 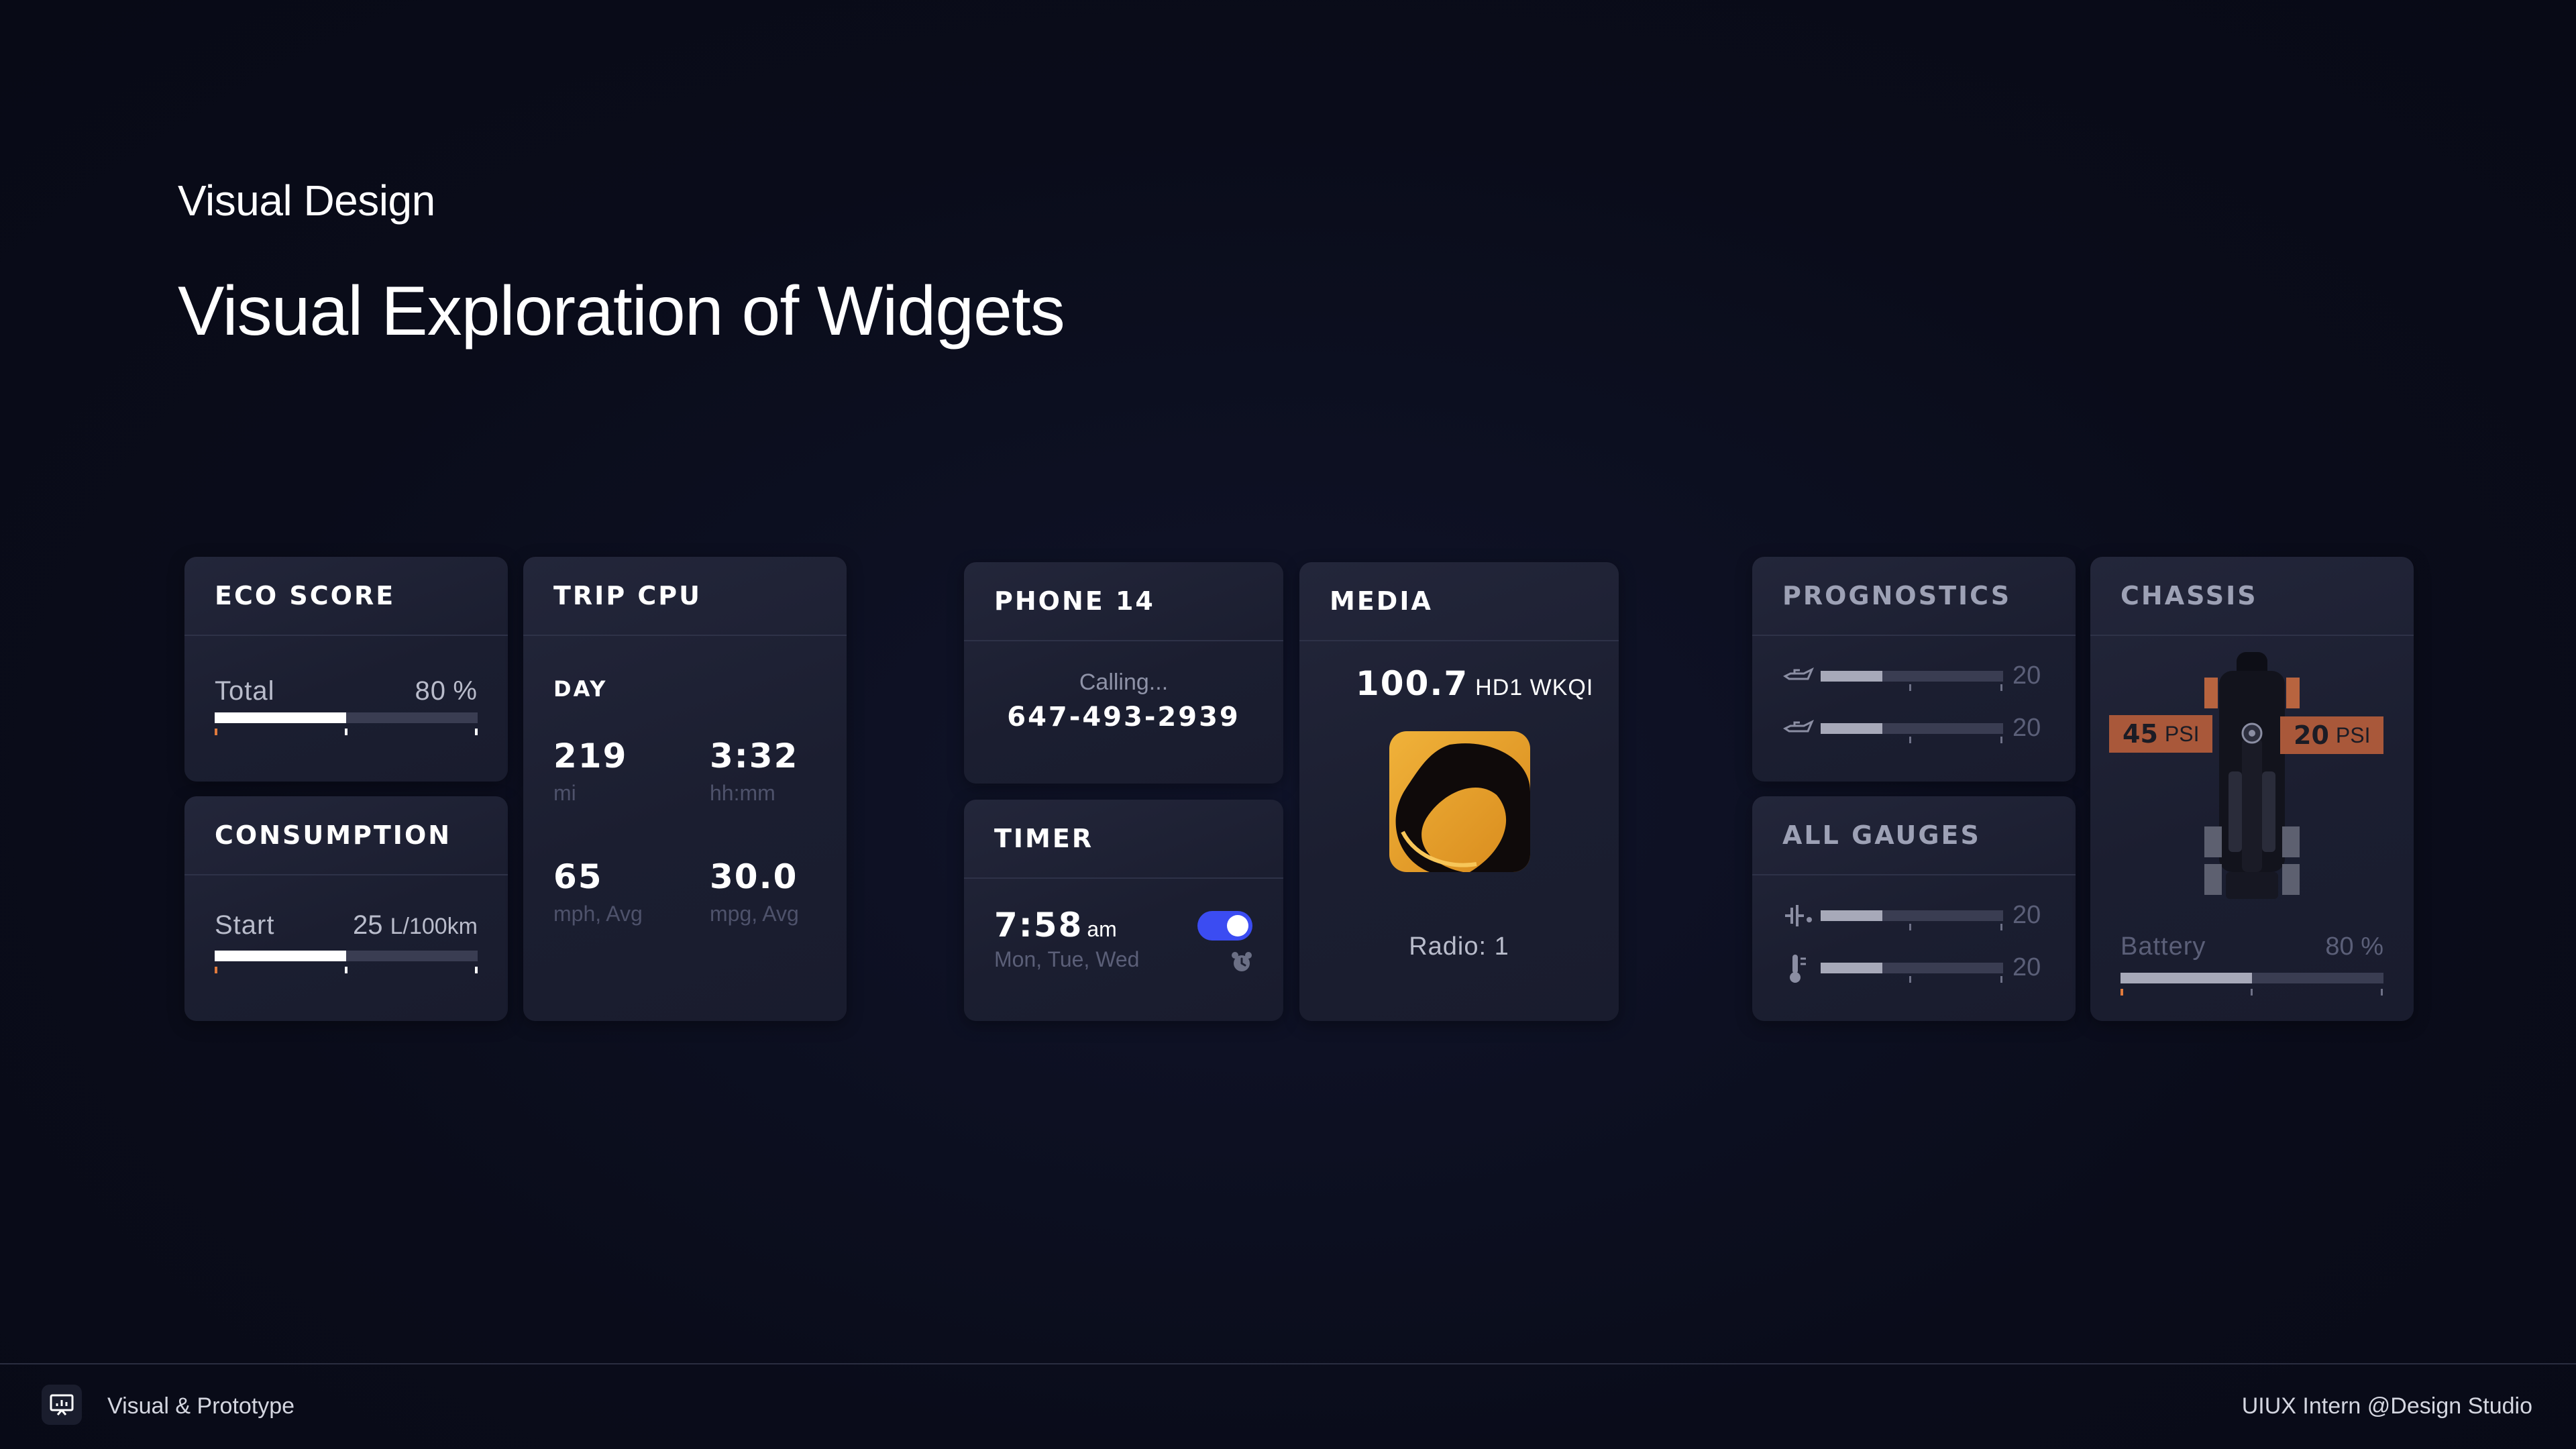 I want to click on all-gauges-widget: ALL GAUGES 20 20, so click(x=1914, y=908).